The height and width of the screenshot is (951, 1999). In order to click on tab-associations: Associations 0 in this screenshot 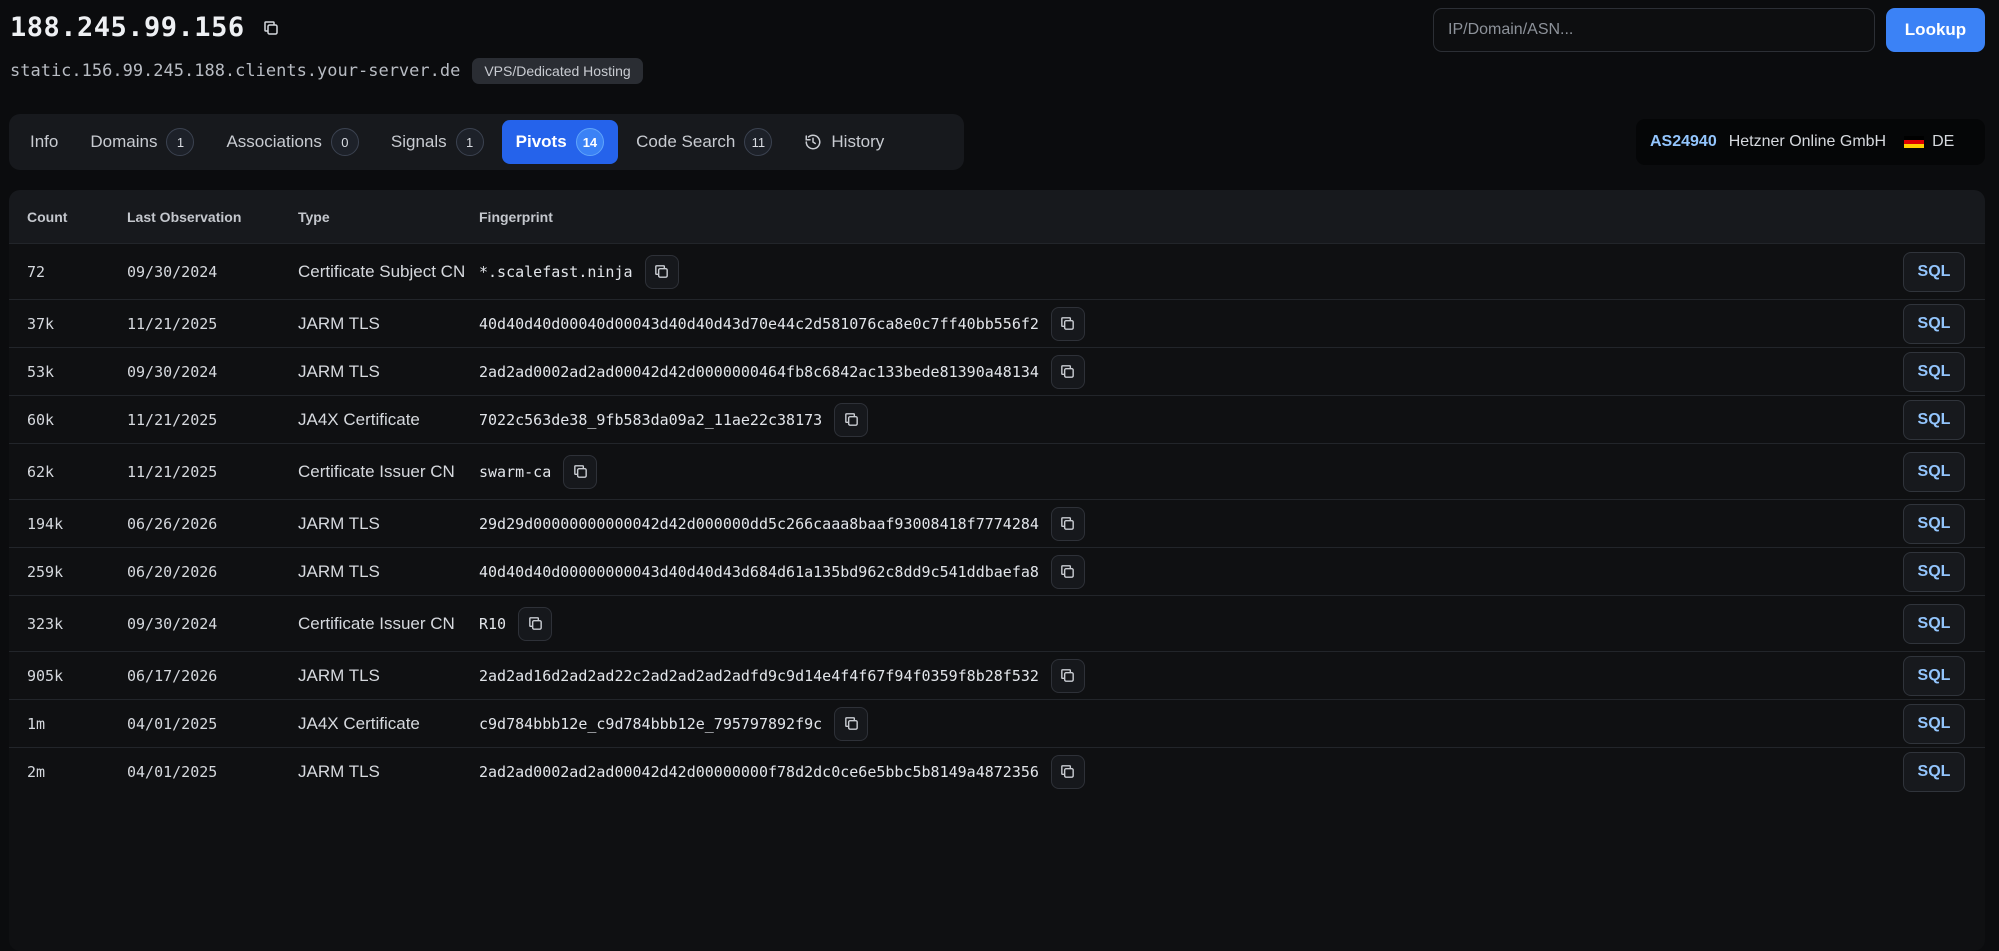, I will do `click(292, 142)`.